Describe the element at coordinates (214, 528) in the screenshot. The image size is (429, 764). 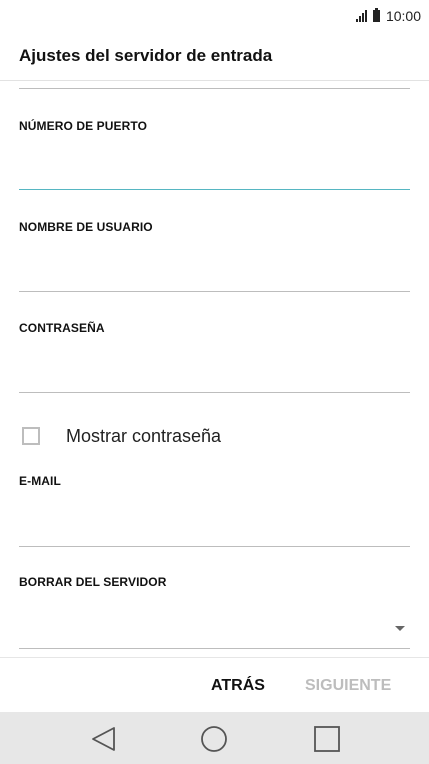
I see `email-input` at that location.